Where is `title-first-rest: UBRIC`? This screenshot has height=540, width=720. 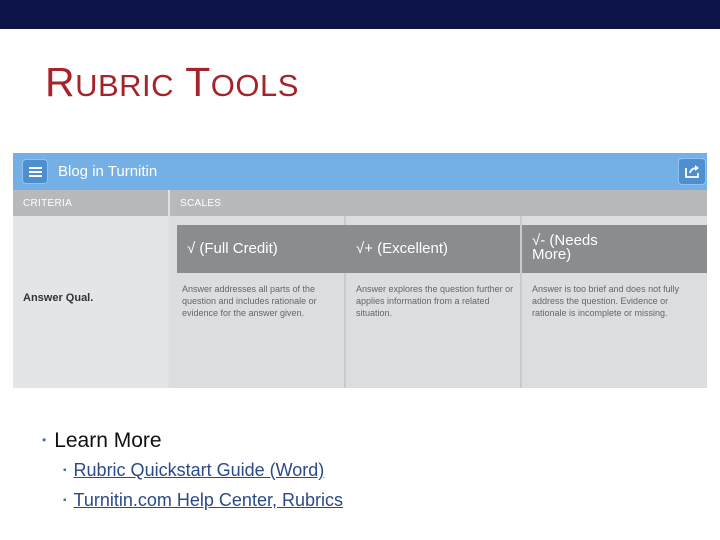 title-first-rest: UBRIC is located at coordinates (125, 85).